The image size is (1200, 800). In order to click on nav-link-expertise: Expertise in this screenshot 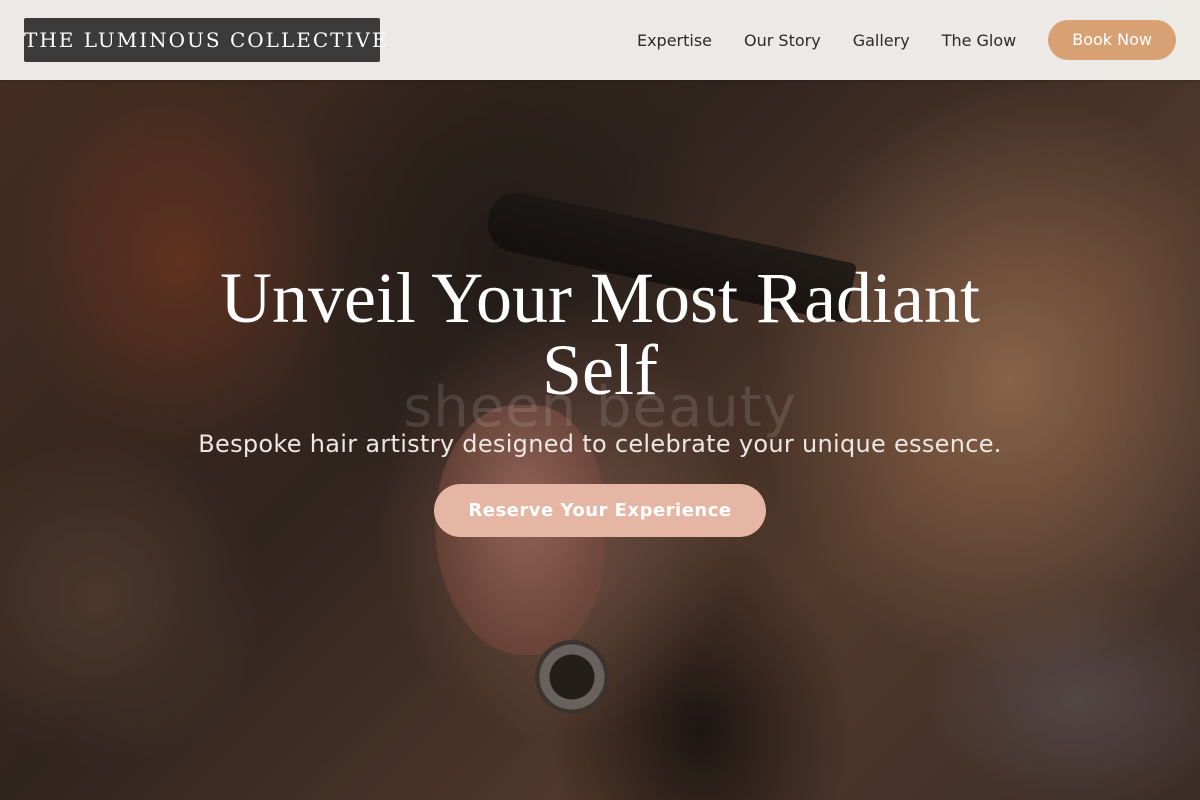, I will do `click(674, 40)`.